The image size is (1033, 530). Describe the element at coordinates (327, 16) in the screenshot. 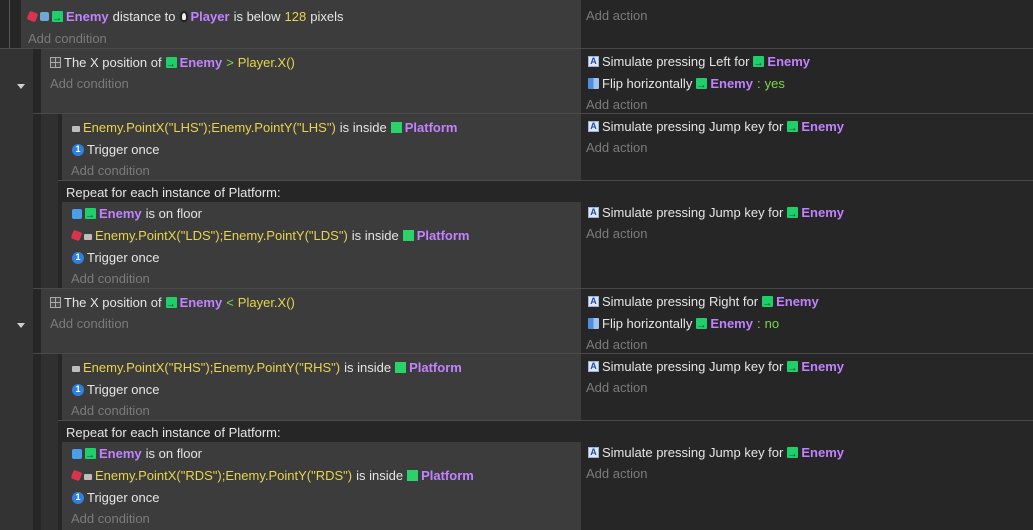

I see `condition-text: pixels` at that location.